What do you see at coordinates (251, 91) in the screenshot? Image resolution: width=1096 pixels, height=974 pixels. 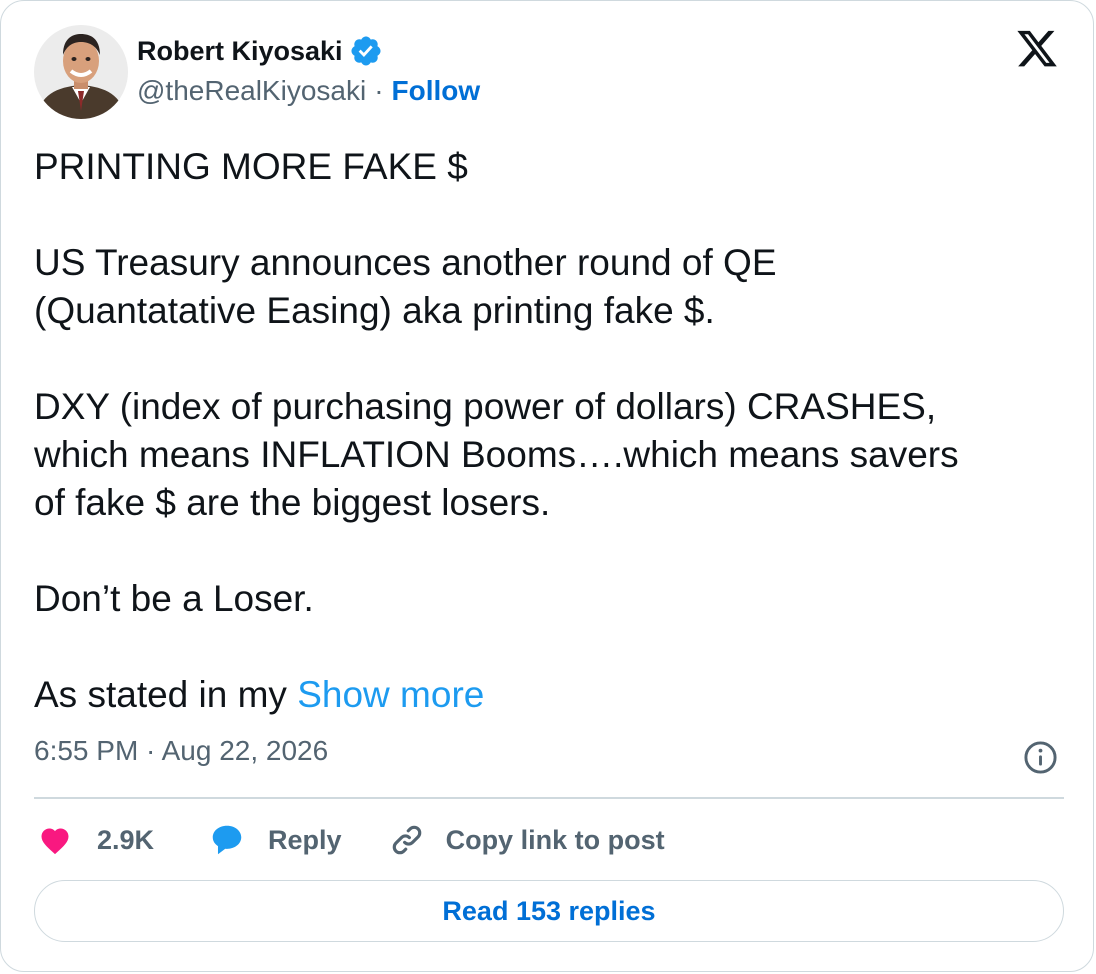 I see `author-handle: @theRealKiyosaki` at bounding box center [251, 91].